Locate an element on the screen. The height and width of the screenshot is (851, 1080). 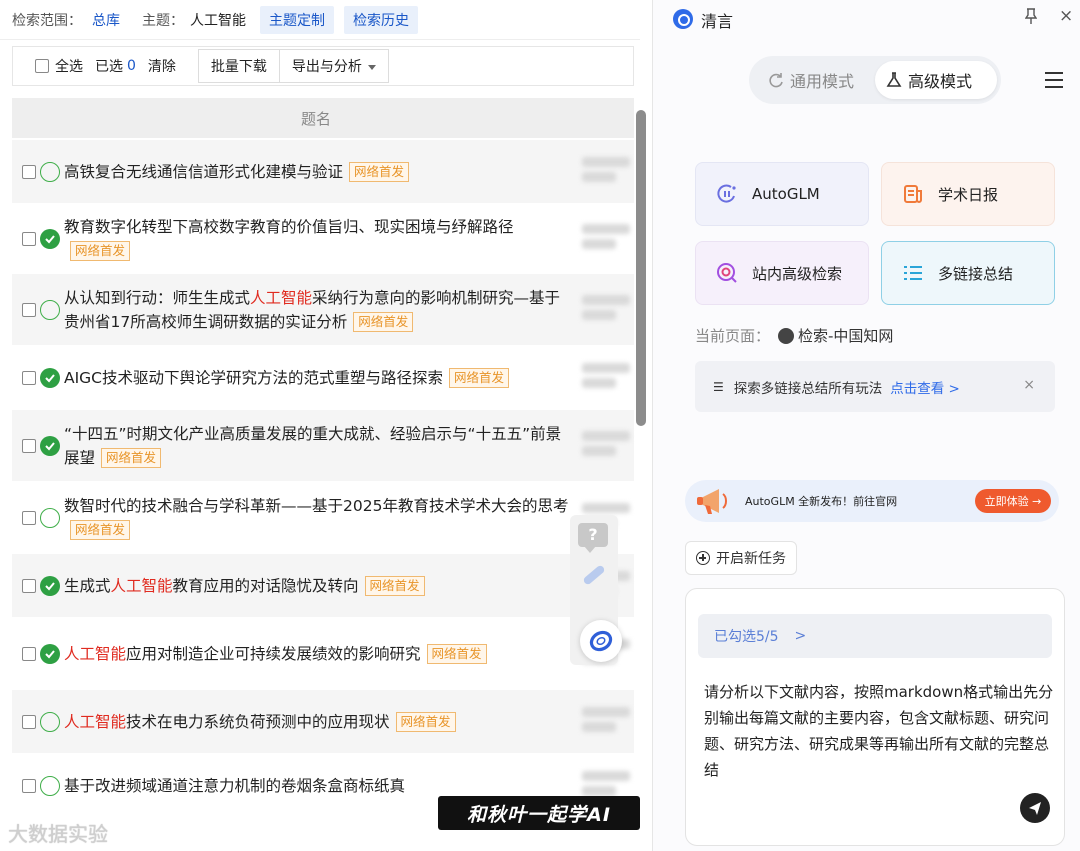
table-row: 高铁复合无线通信信道形式化建模与验证 网络首发 is located at coordinates (323, 172).